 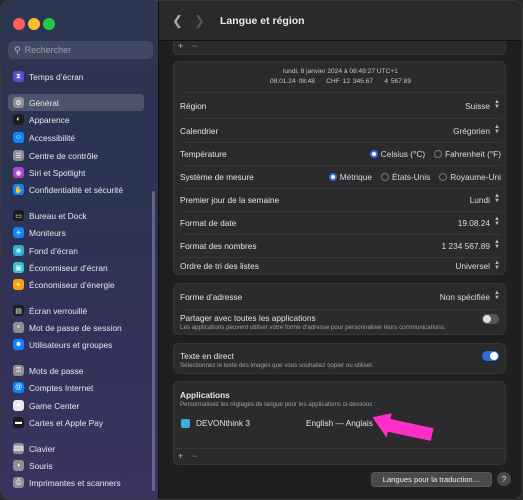 I want to click on sidebar-item-label: Accessibilité, so click(x=52, y=137).